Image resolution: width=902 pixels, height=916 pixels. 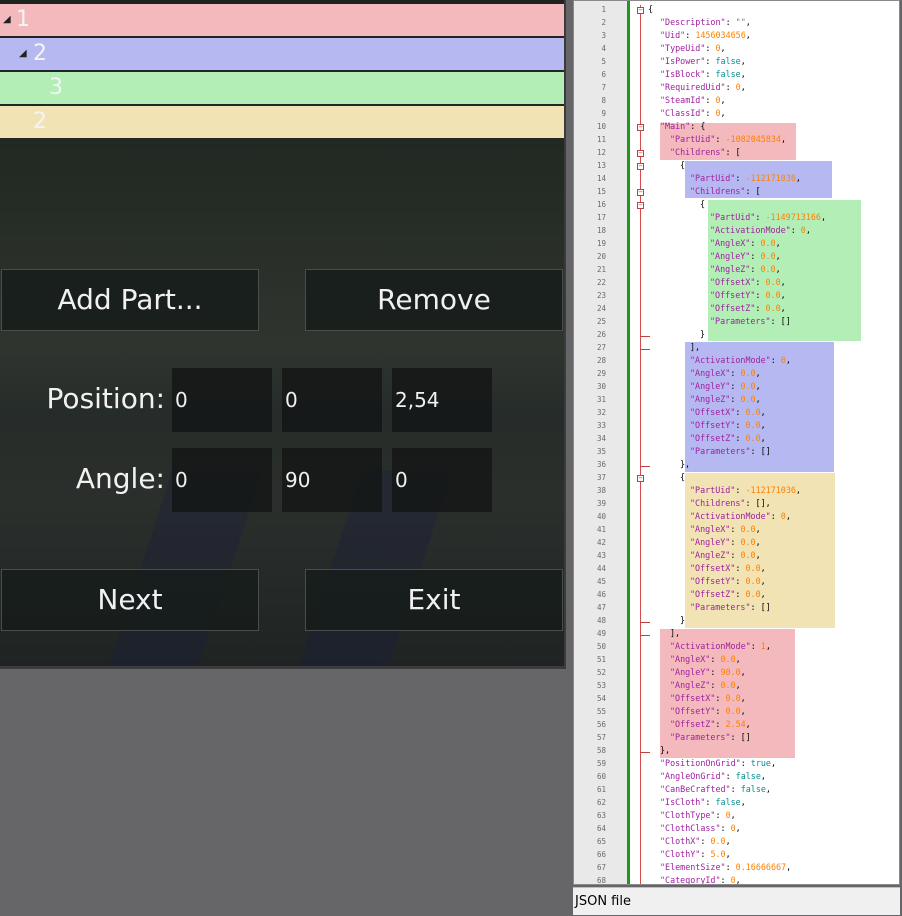 I want to click on code-line: "IsBlock": false,, so click(x=703, y=74).